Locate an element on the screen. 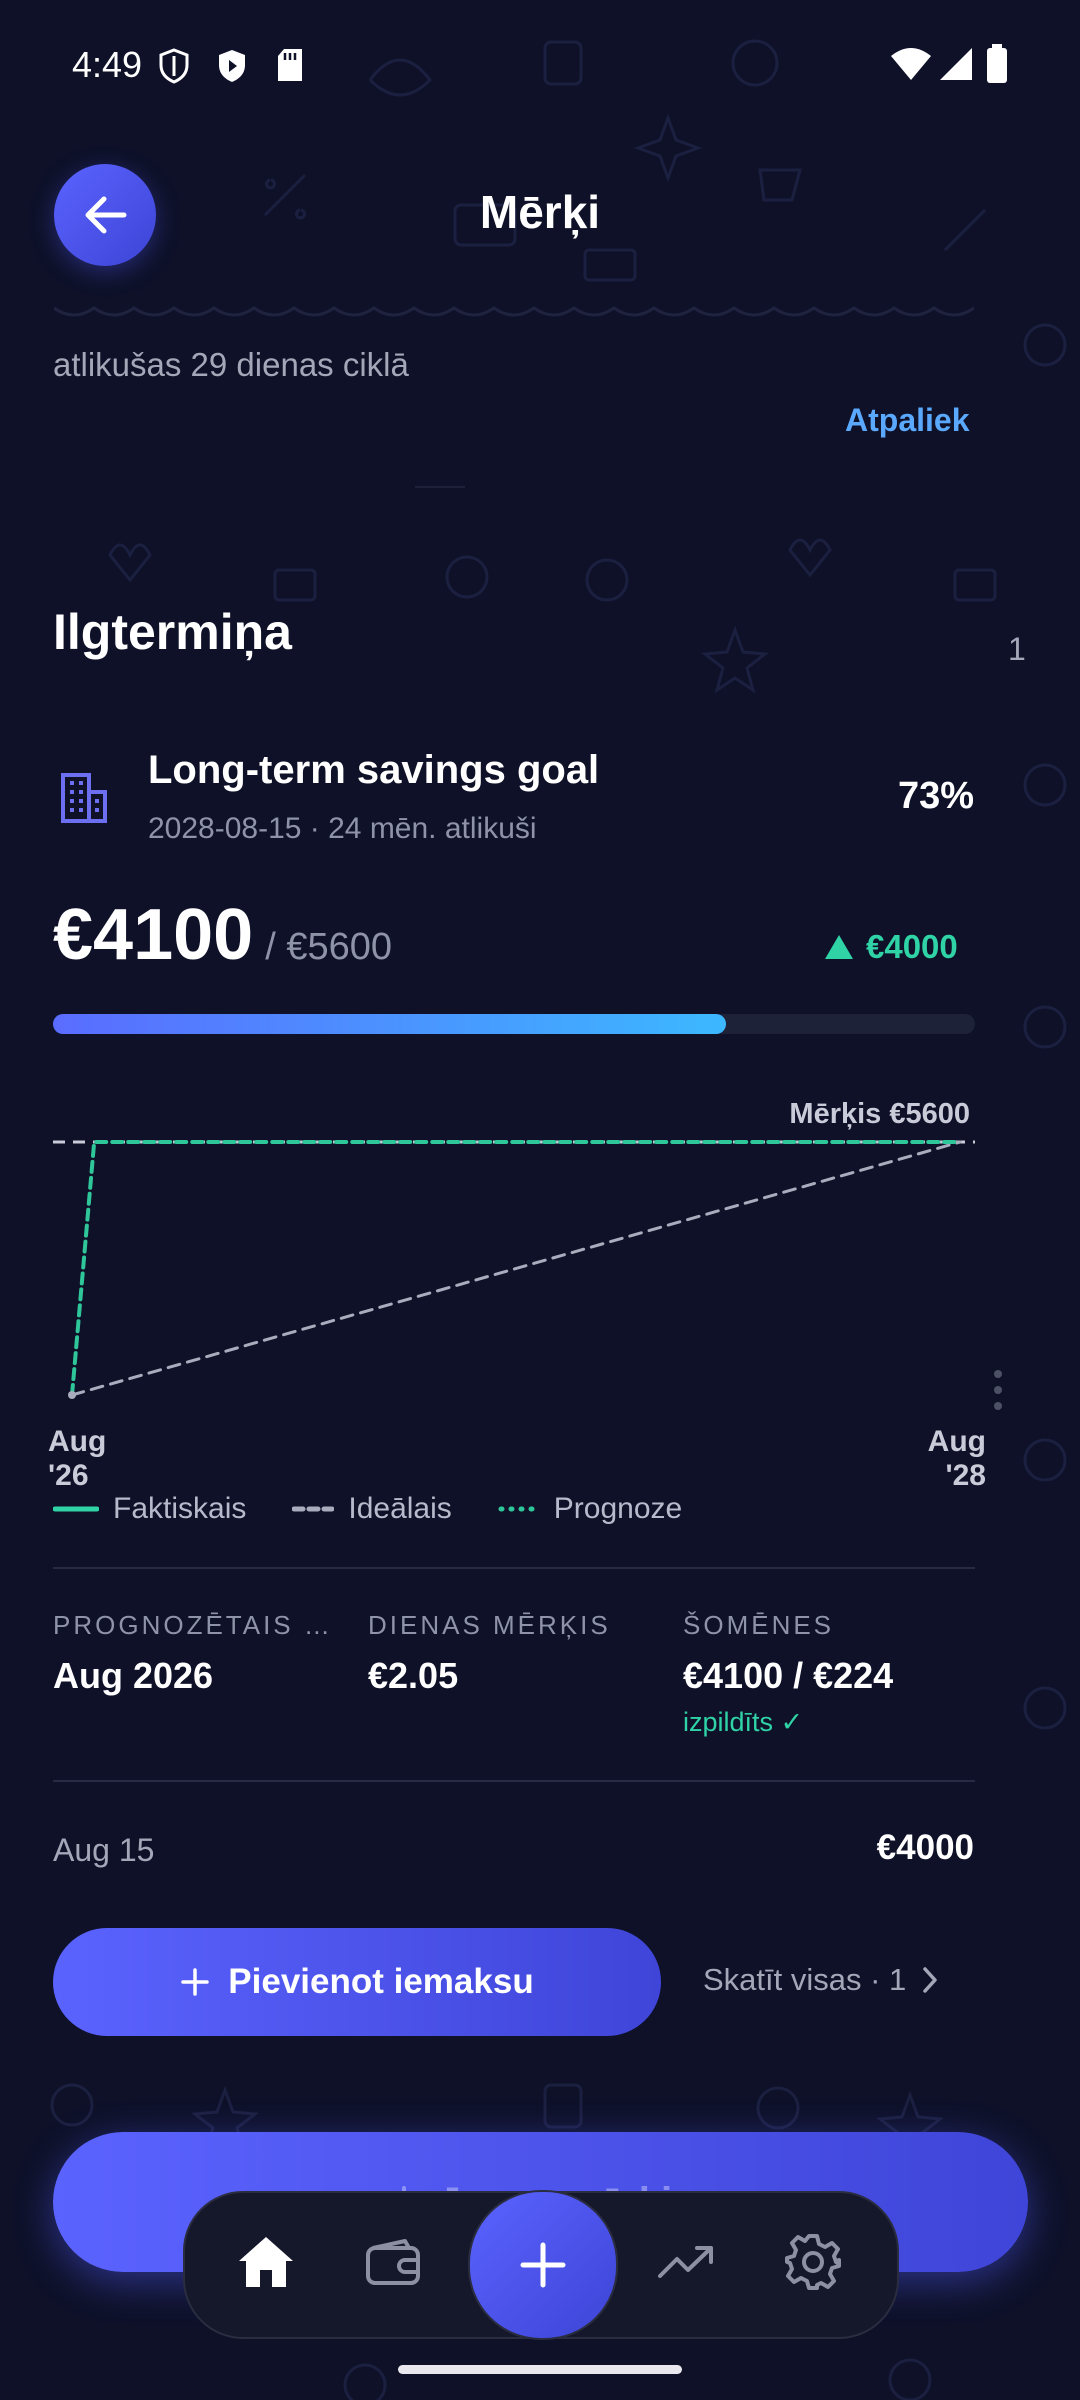 This screenshot has width=1080, height=2400. nav-wallet is located at coordinates (393, 2262).